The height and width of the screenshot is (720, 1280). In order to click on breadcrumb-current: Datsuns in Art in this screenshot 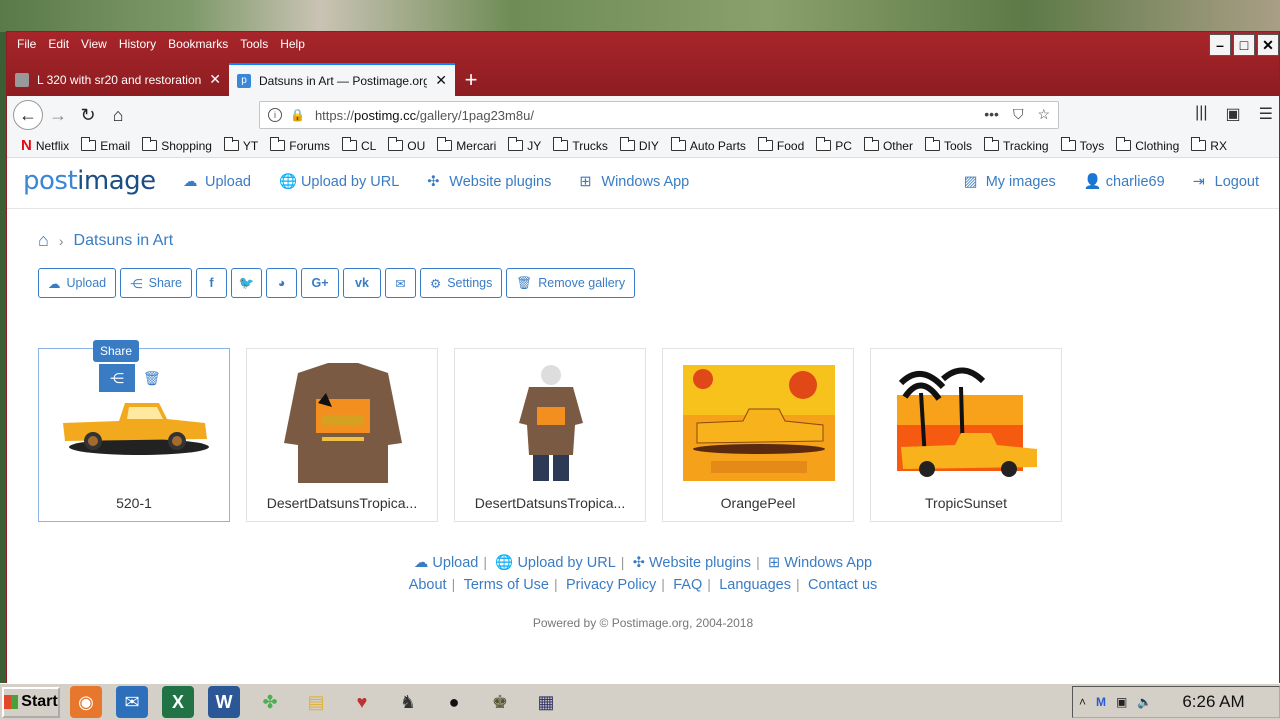, I will do `click(124, 241)`.